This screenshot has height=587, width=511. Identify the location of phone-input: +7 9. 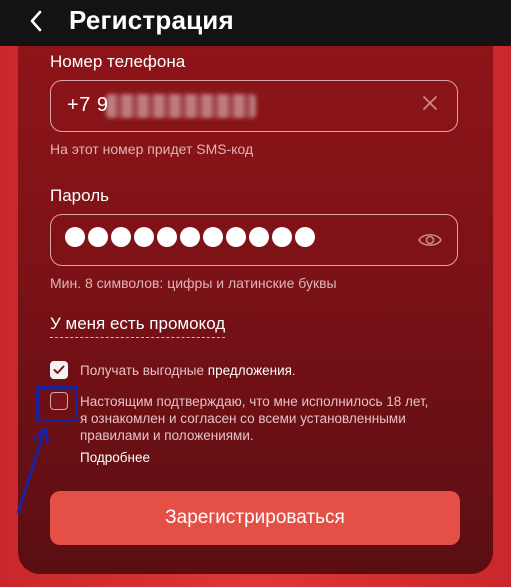
(254, 106).